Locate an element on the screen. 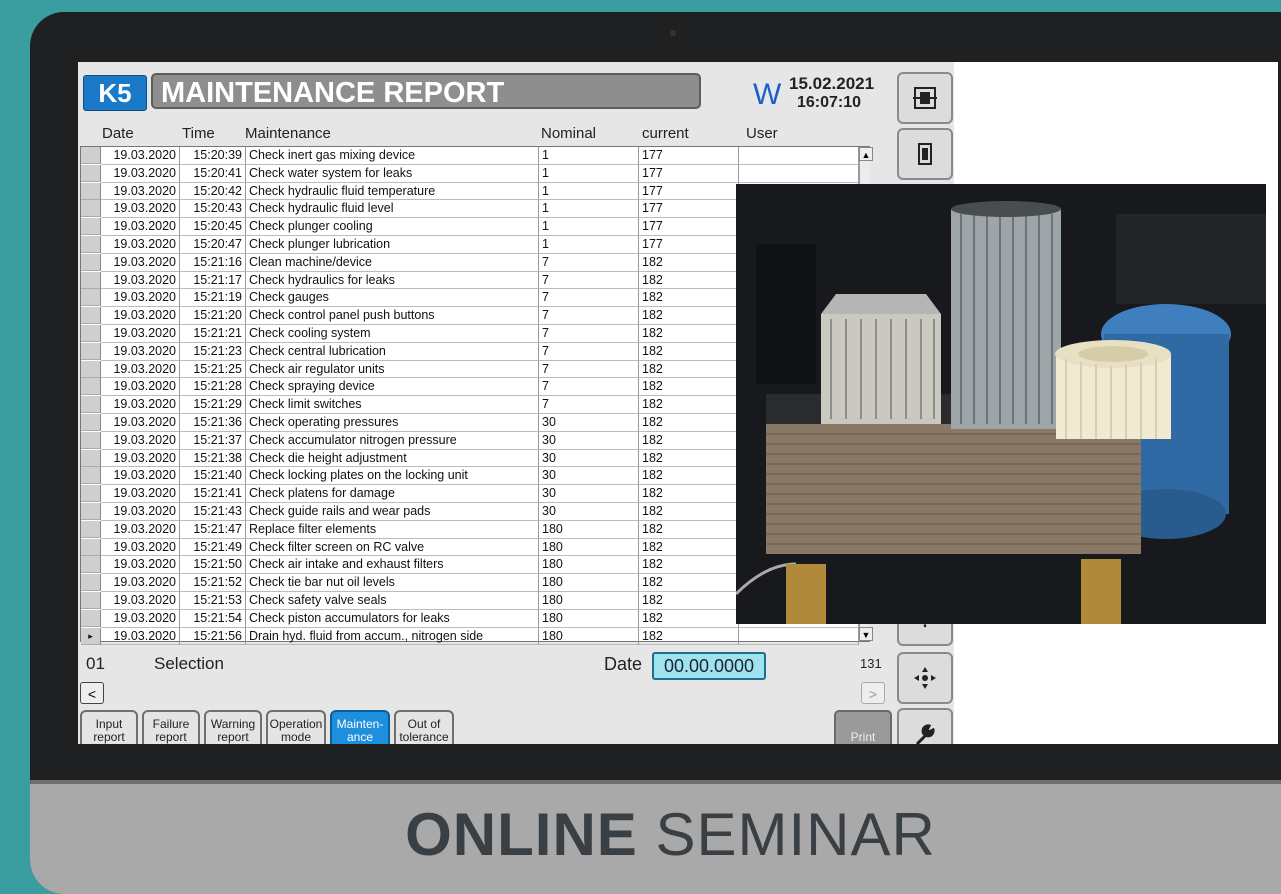  machine-side-button is located at coordinates (925, 154).